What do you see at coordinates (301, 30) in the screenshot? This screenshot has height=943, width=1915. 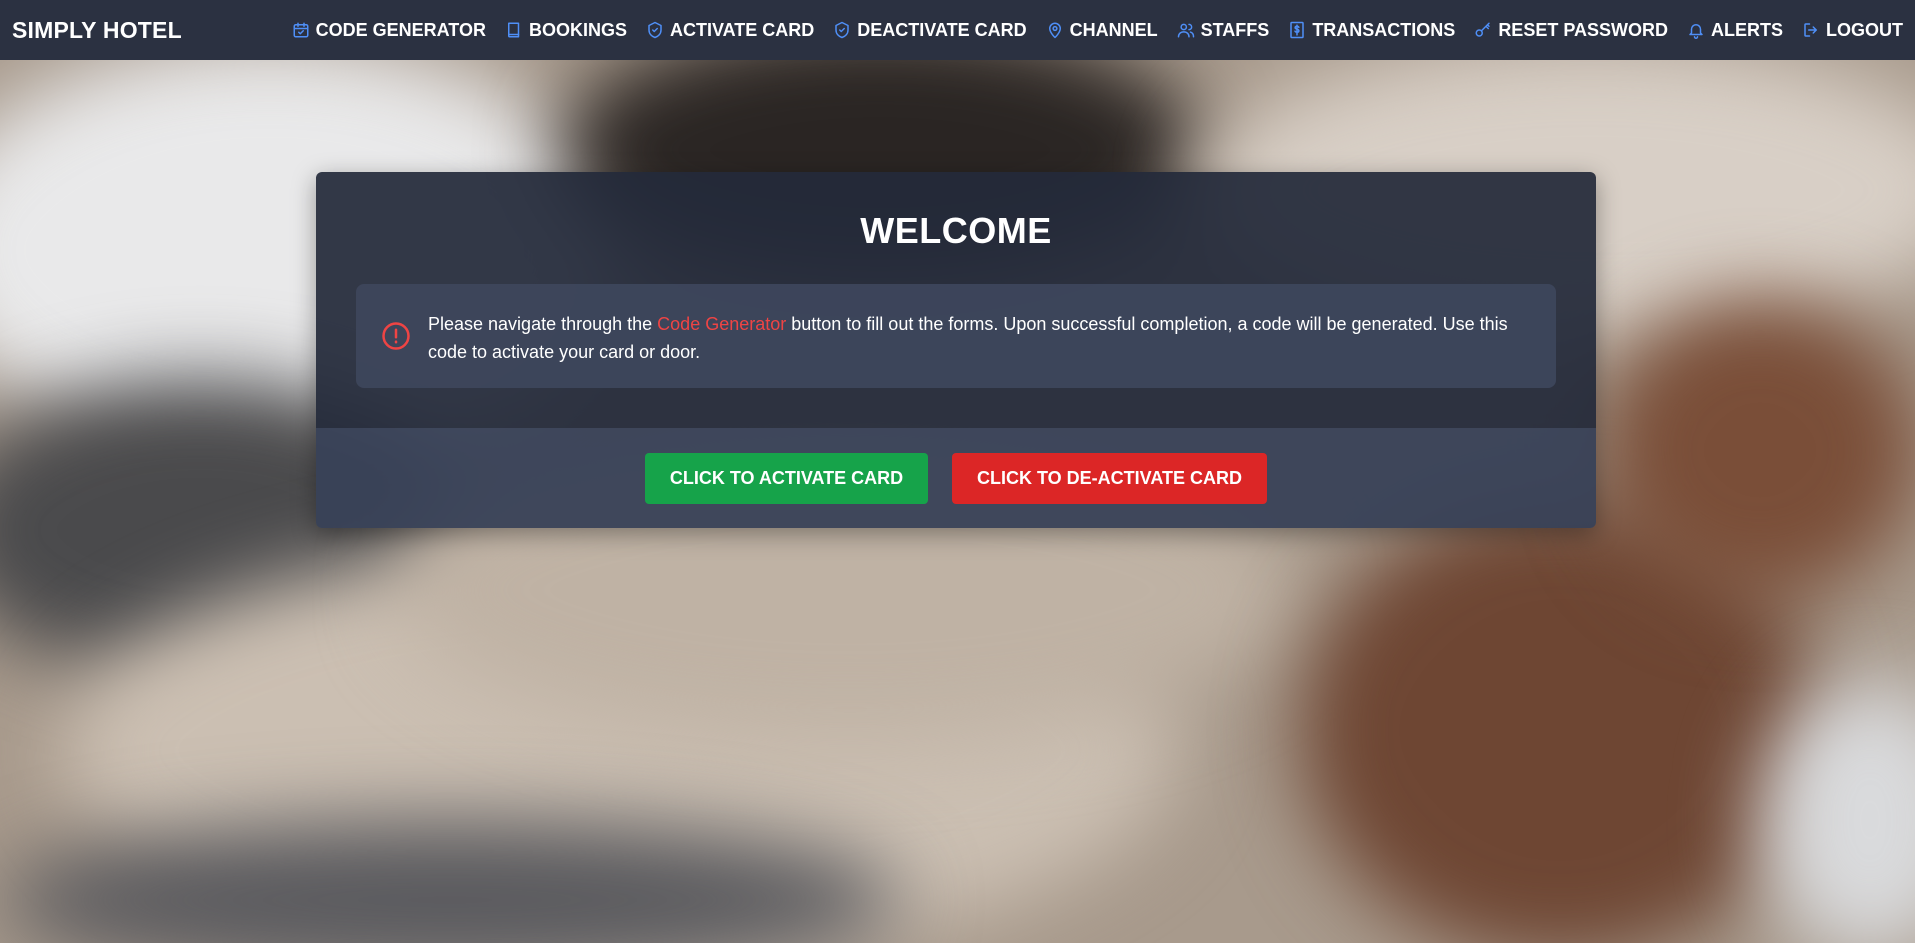 I see `calendar-icon` at bounding box center [301, 30].